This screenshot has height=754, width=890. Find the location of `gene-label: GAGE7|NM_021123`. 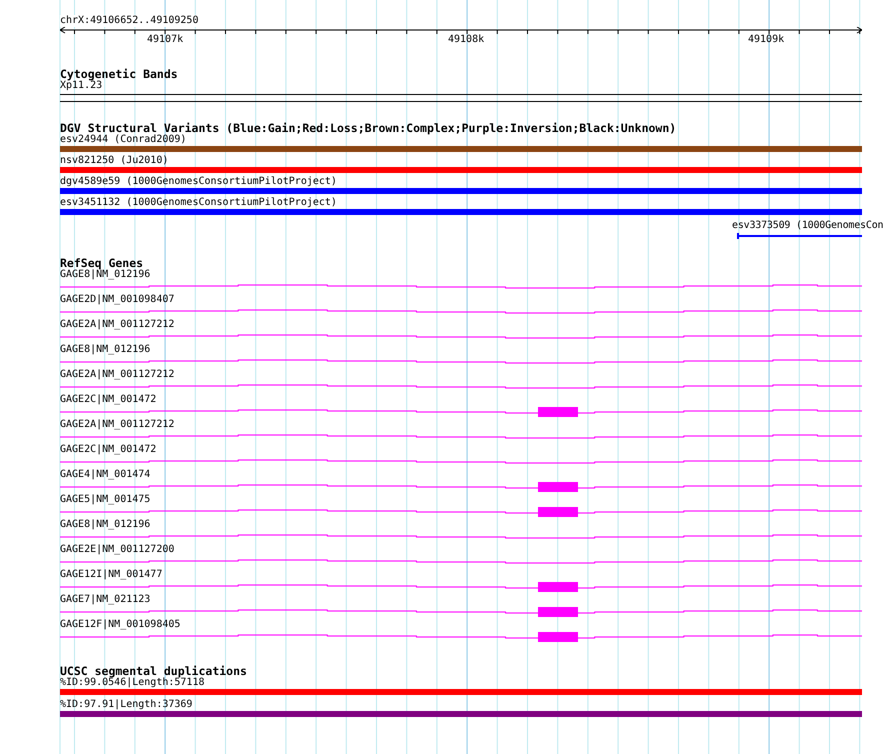

gene-label: GAGE7|NM_021123 is located at coordinates (105, 600).